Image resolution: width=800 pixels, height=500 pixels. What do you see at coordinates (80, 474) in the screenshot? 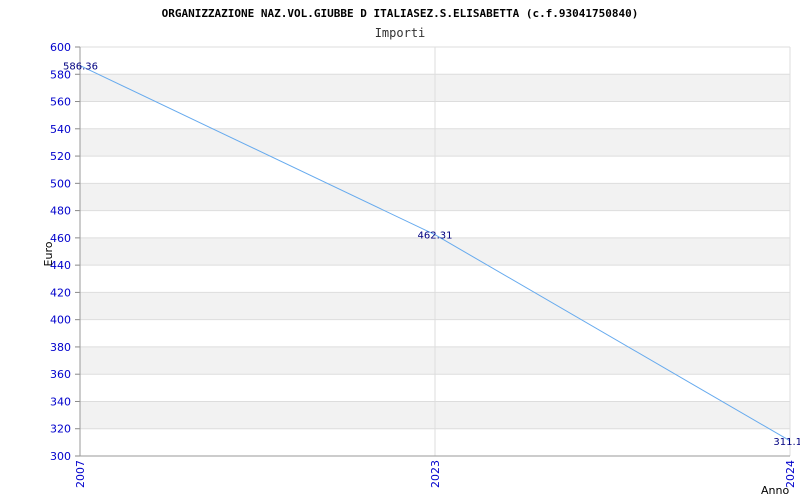
I see `x-tick-label: 2007` at bounding box center [80, 474].